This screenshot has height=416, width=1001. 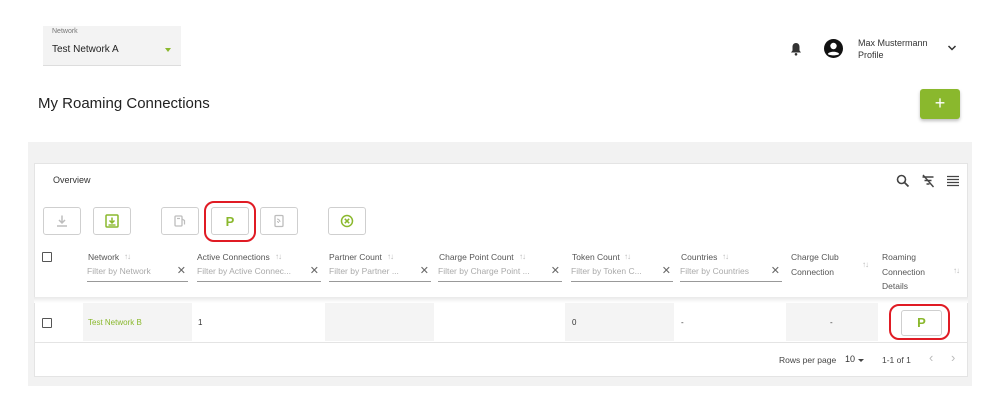 What do you see at coordinates (714, 271) in the screenshot?
I see `filter-countries-placeholder: Filter by Countries` at bounding box center [714, 271].